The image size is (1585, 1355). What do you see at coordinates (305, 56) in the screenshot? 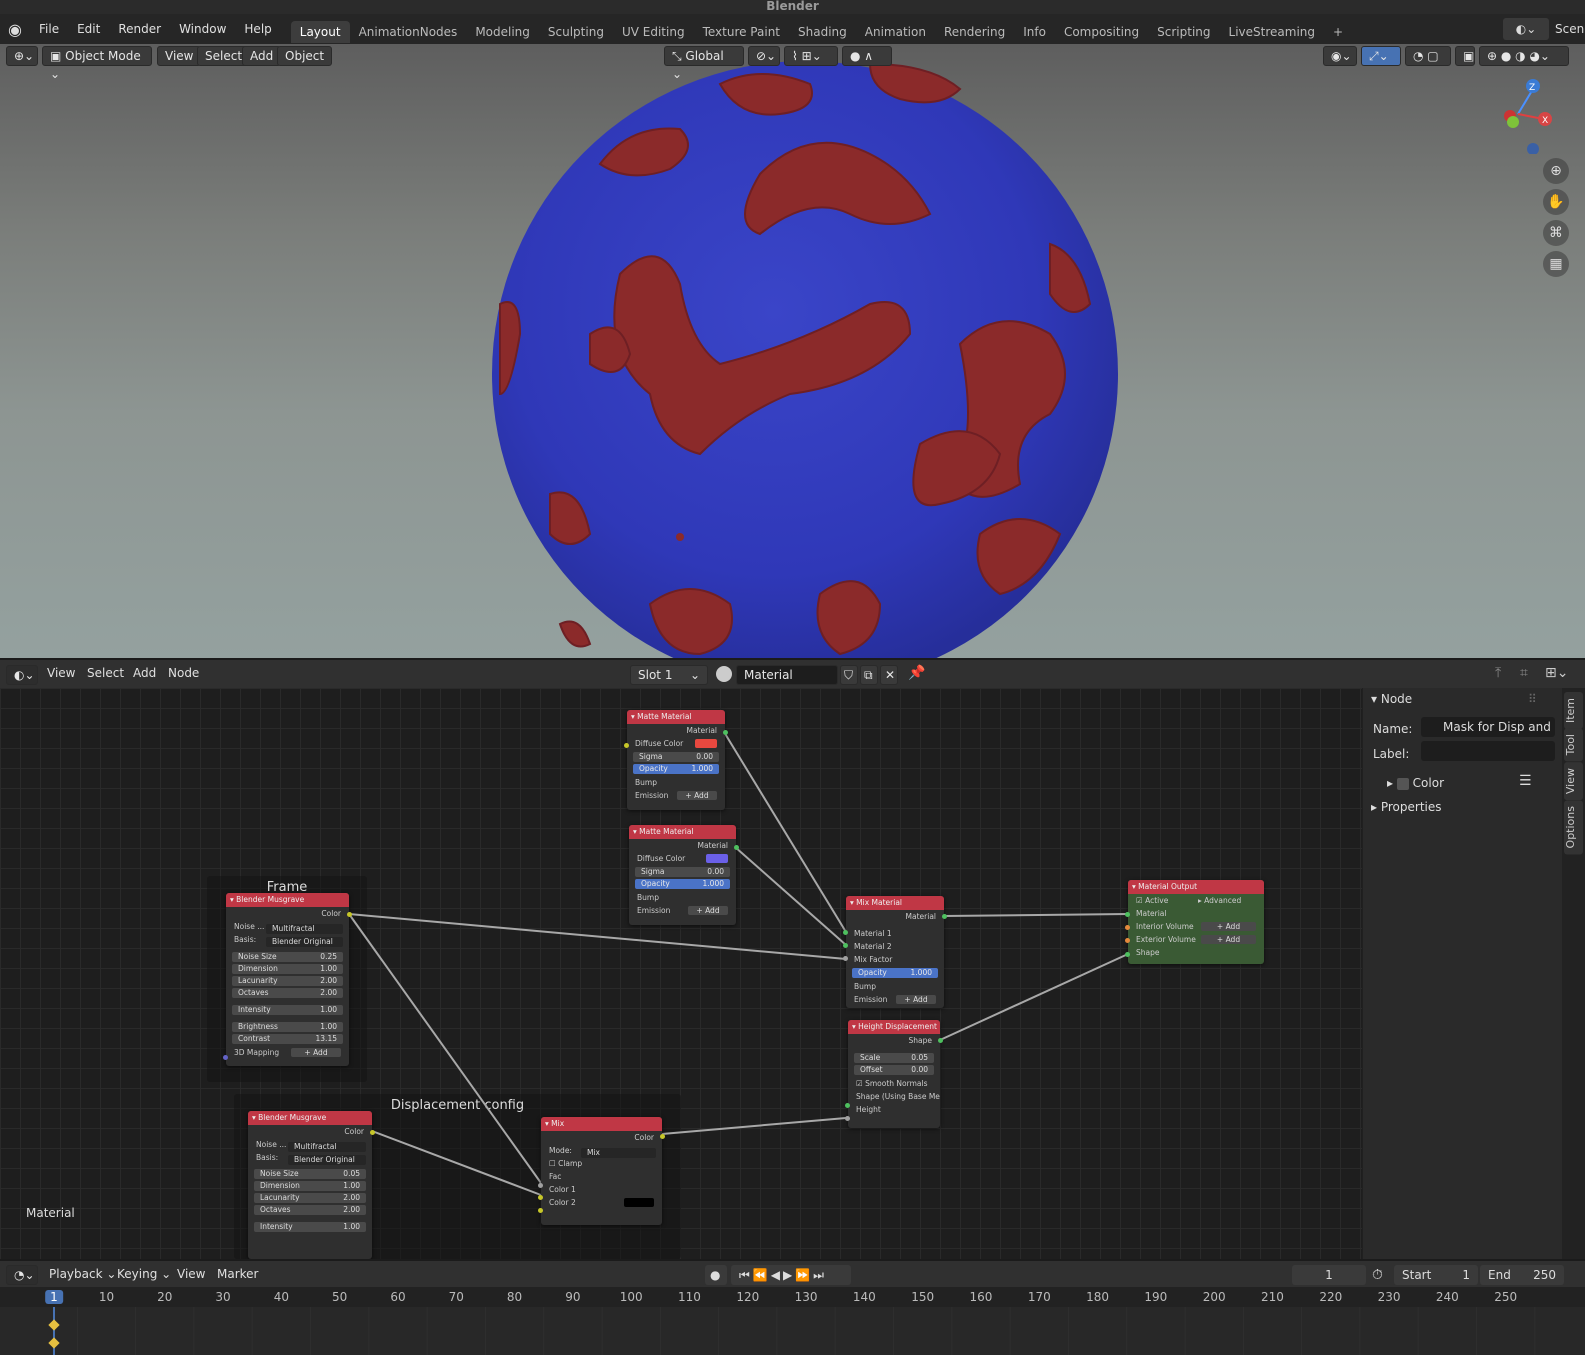
I see `viewport-menu-object: Object` at bounding box center [305, 56].